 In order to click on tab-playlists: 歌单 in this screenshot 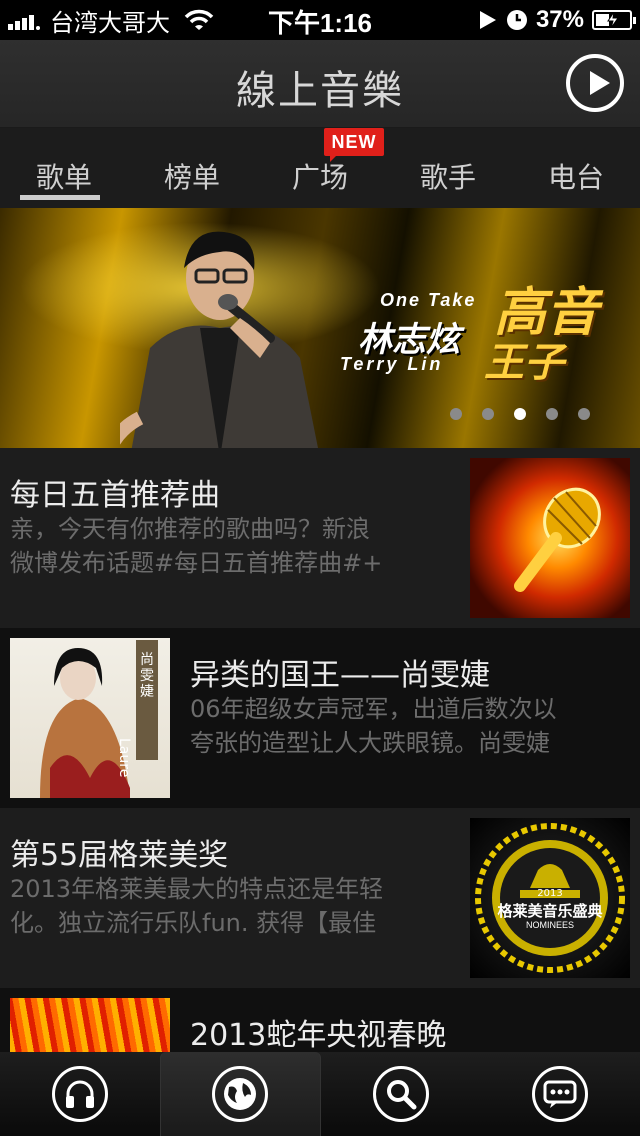, I will do `click(64, 168)`.